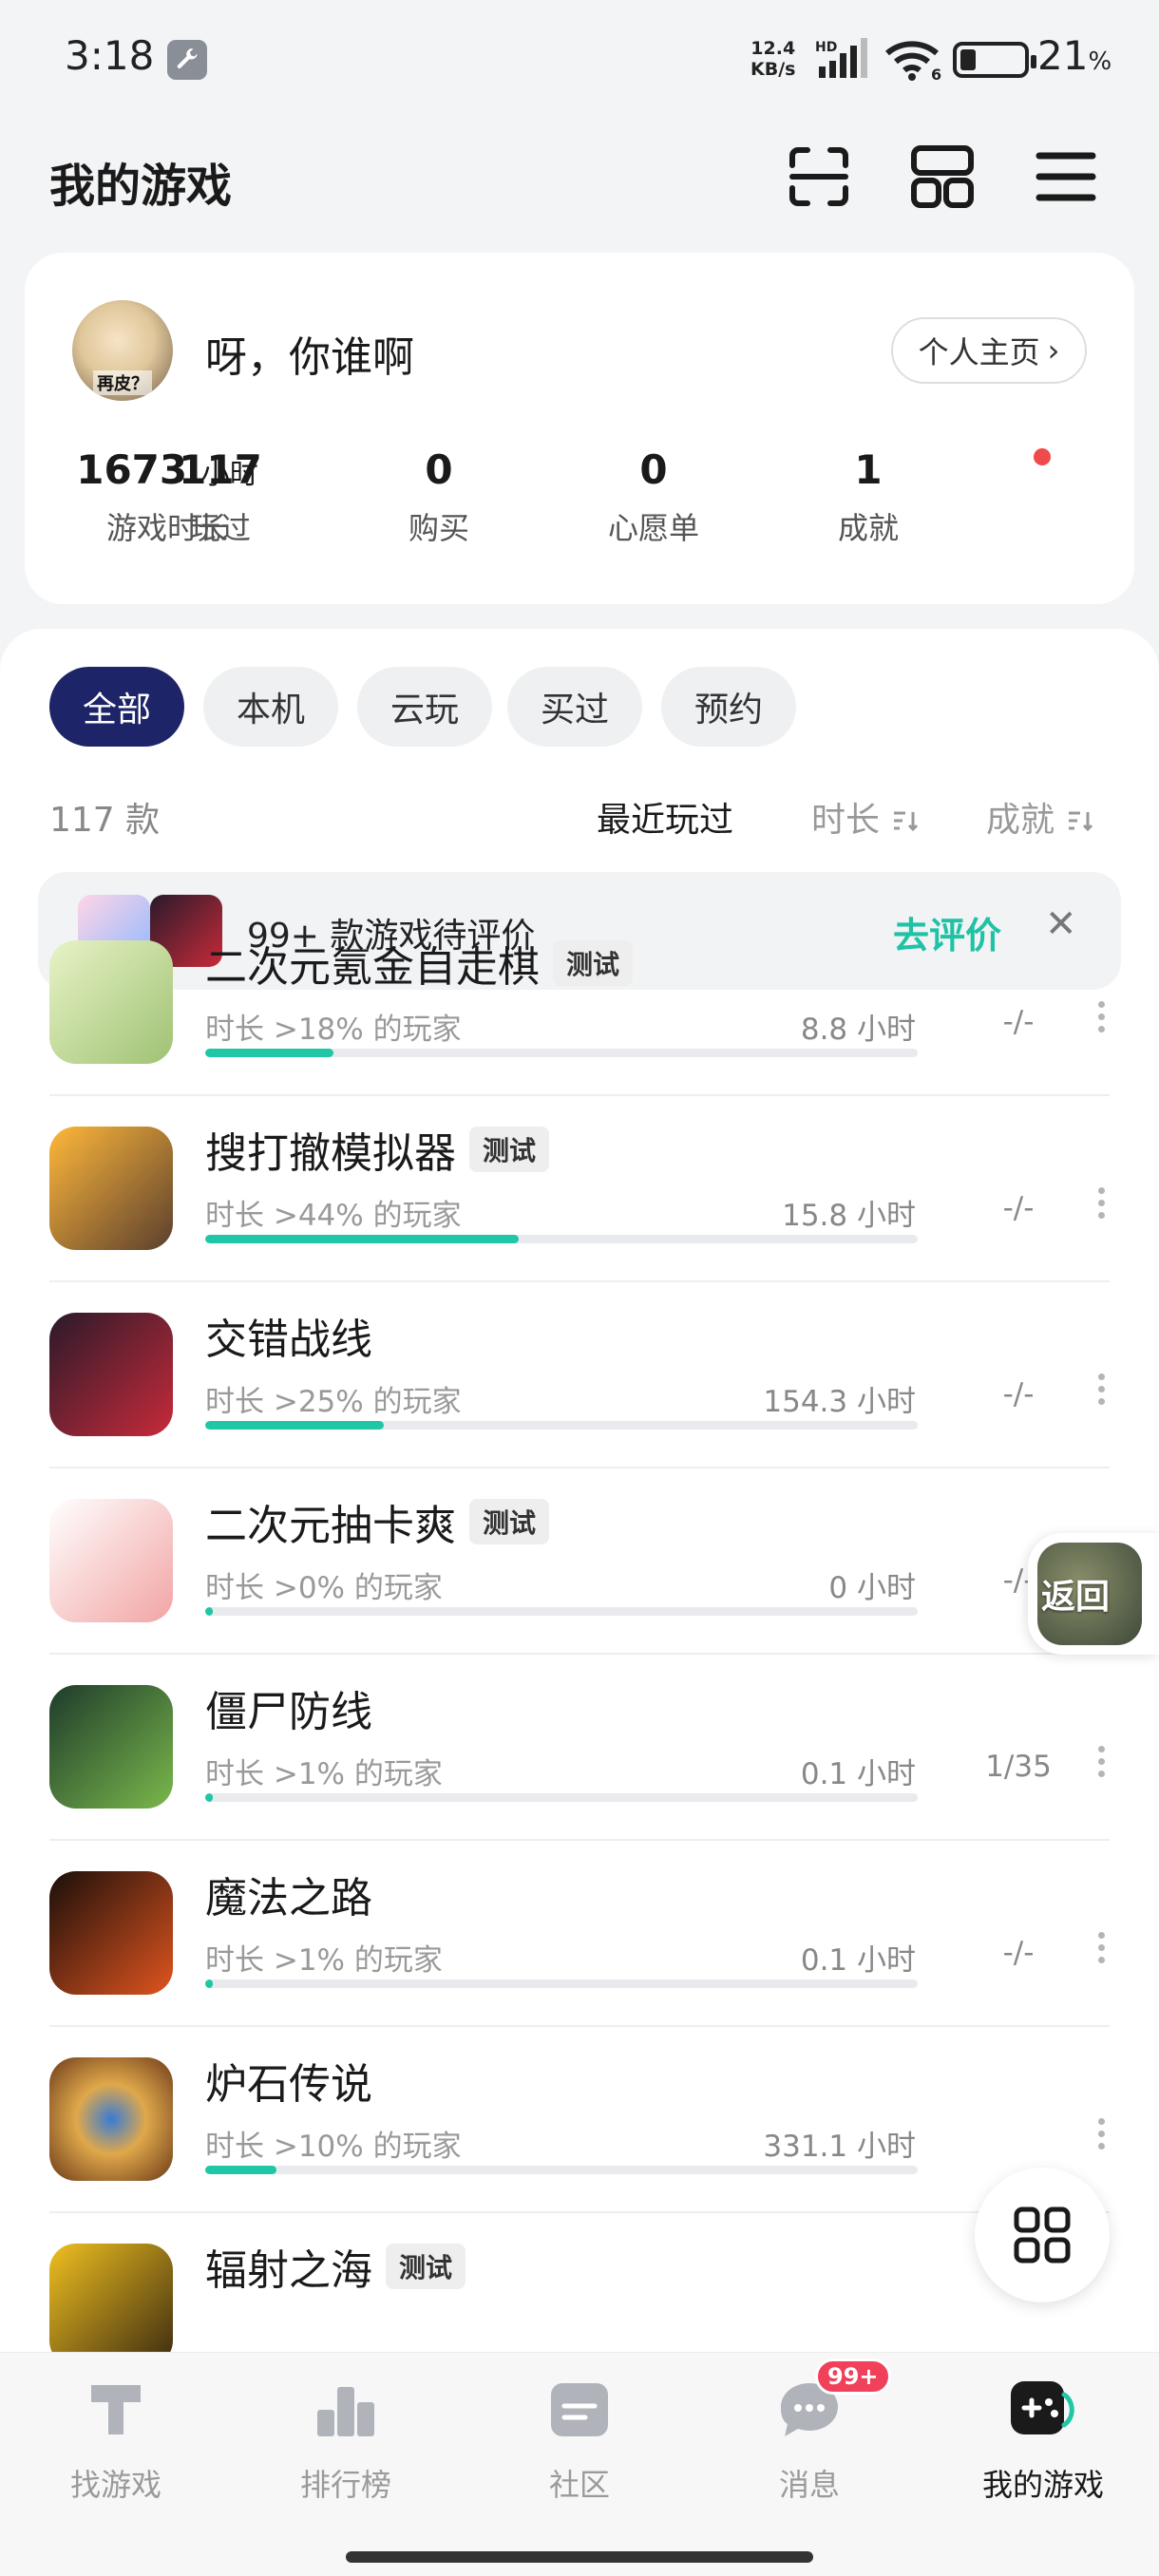 This screenshot has height=2576, width=1159. Describe the element at coordinates (579, 2438) in the screenshot. I see `nav-community: 社区` at that location.